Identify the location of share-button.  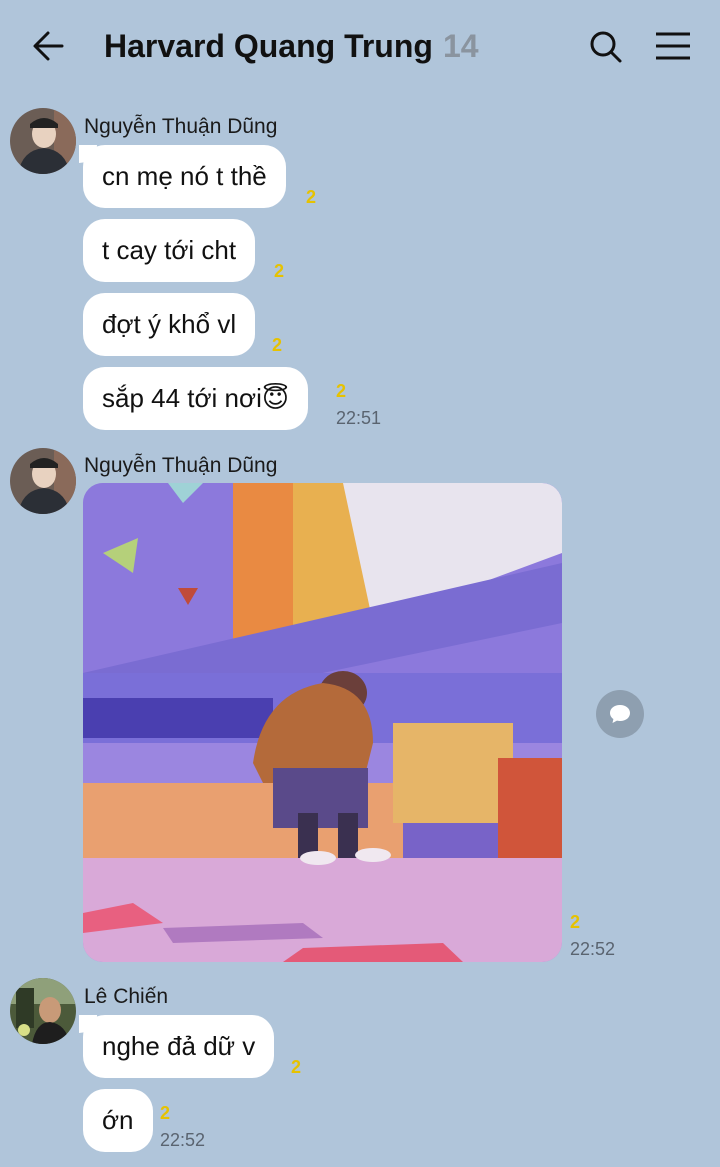
(620, 714).